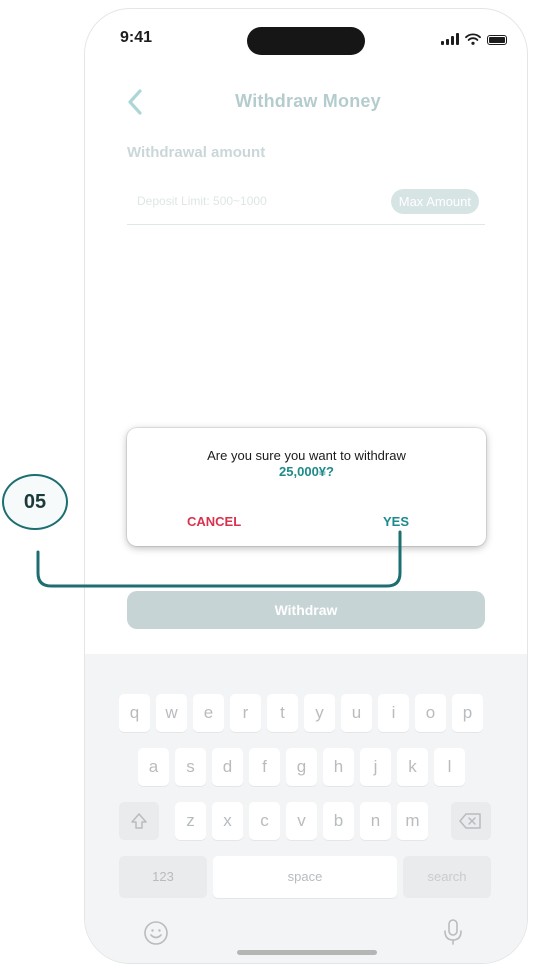 Image resolution: width=533 pixels, height=971 pixels. I want to click on max-amount-button: Max Amount, so click(434, 201).